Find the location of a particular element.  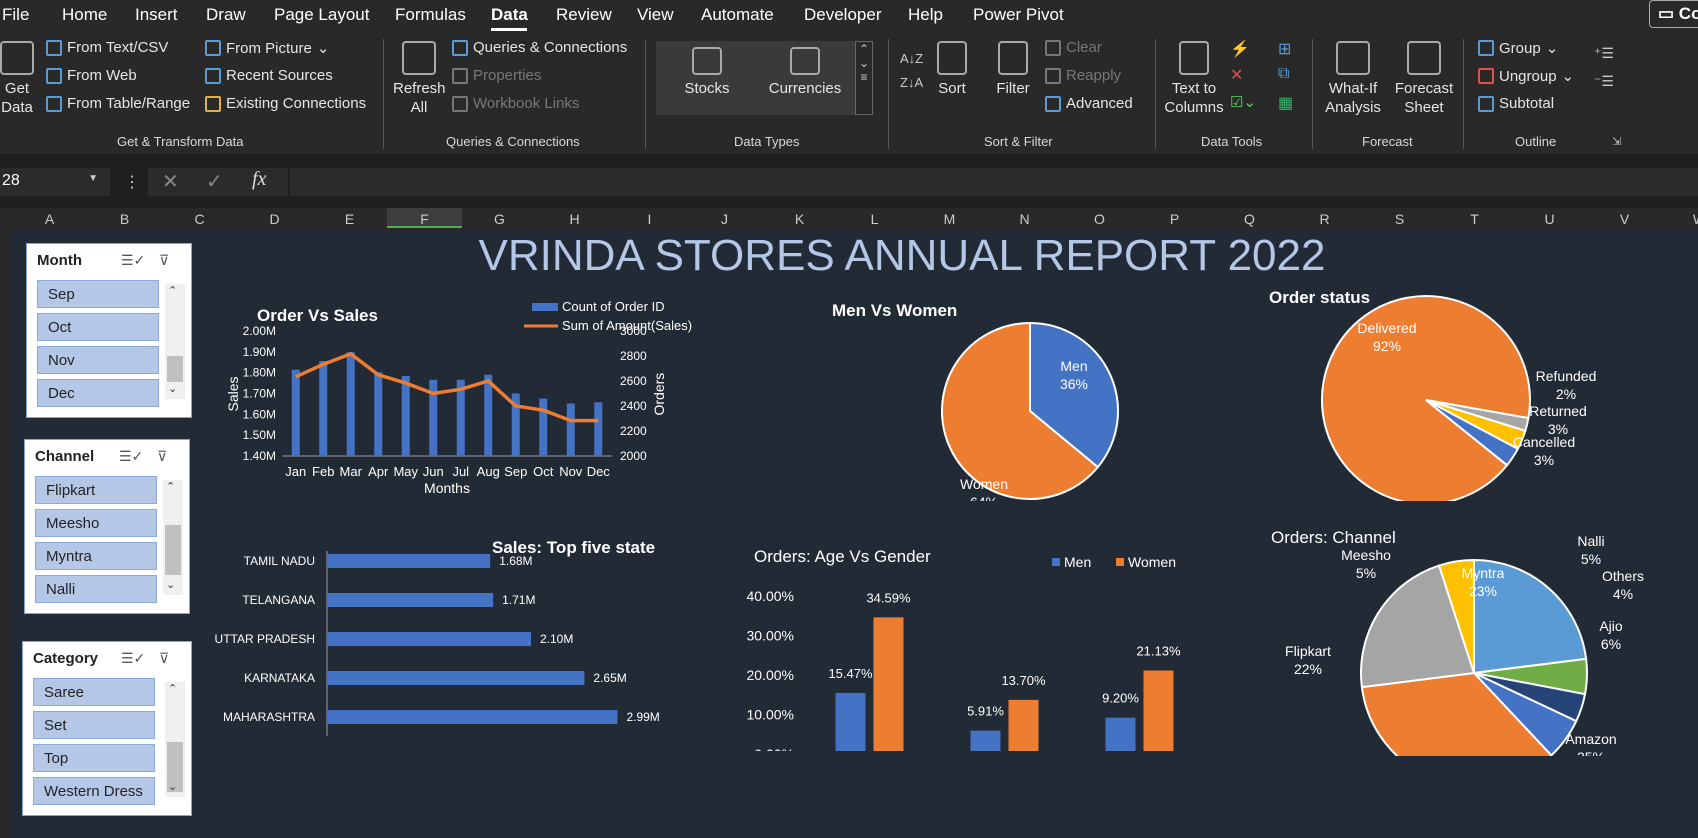

filter-button: Filter is located at coordinates (1013, 69).